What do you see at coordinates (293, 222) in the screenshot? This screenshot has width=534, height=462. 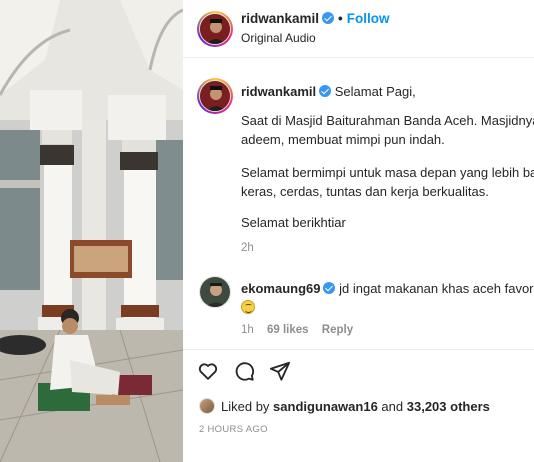 I see `caption-line: Selamat berikhtiar` at bounding box center [293, 222].